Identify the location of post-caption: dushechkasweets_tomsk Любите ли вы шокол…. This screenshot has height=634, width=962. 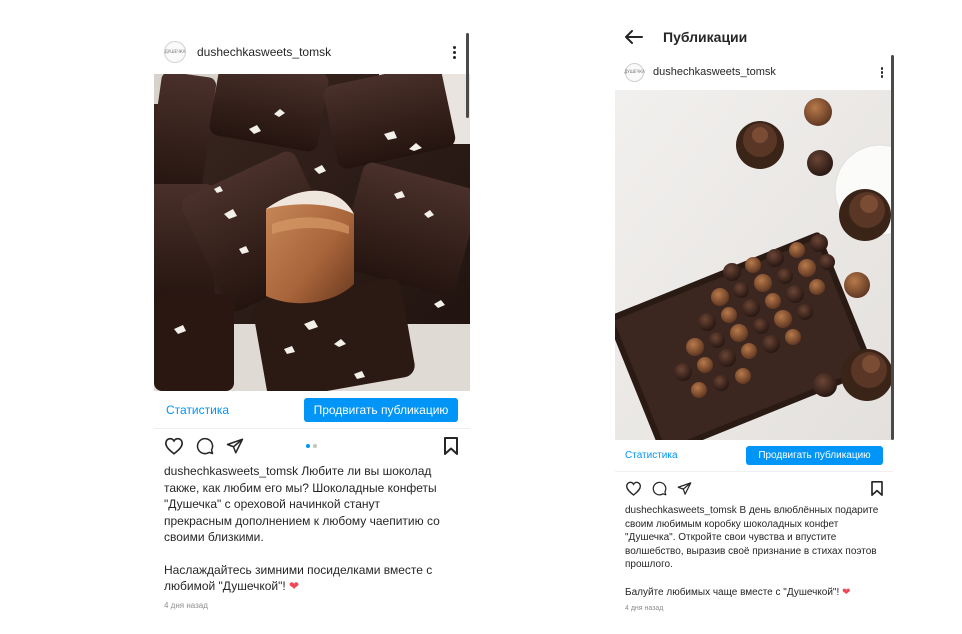
(304, 529).